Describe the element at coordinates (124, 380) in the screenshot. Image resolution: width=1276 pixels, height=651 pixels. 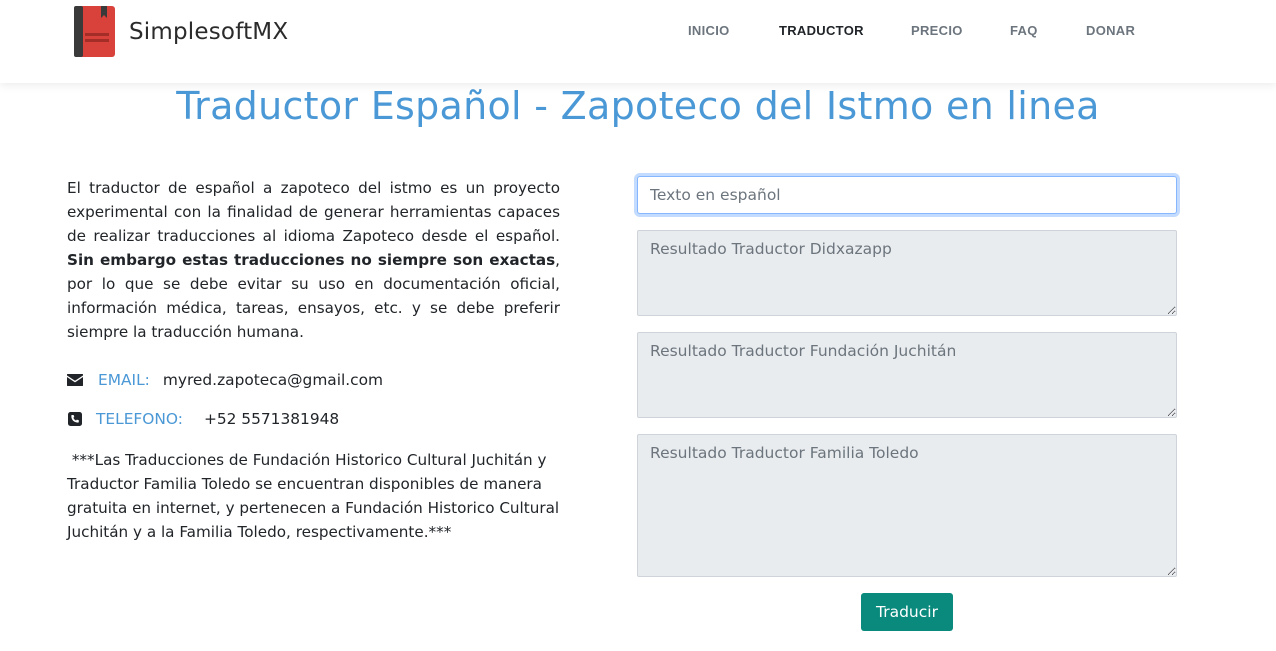
I see `email-label: EMAIL:` at that location.